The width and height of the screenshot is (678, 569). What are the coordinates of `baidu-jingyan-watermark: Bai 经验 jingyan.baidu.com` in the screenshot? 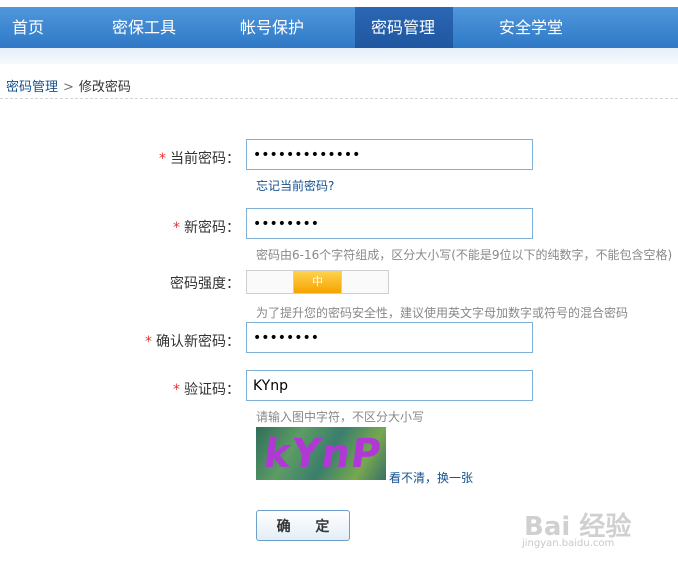 It's located at (598, 530).